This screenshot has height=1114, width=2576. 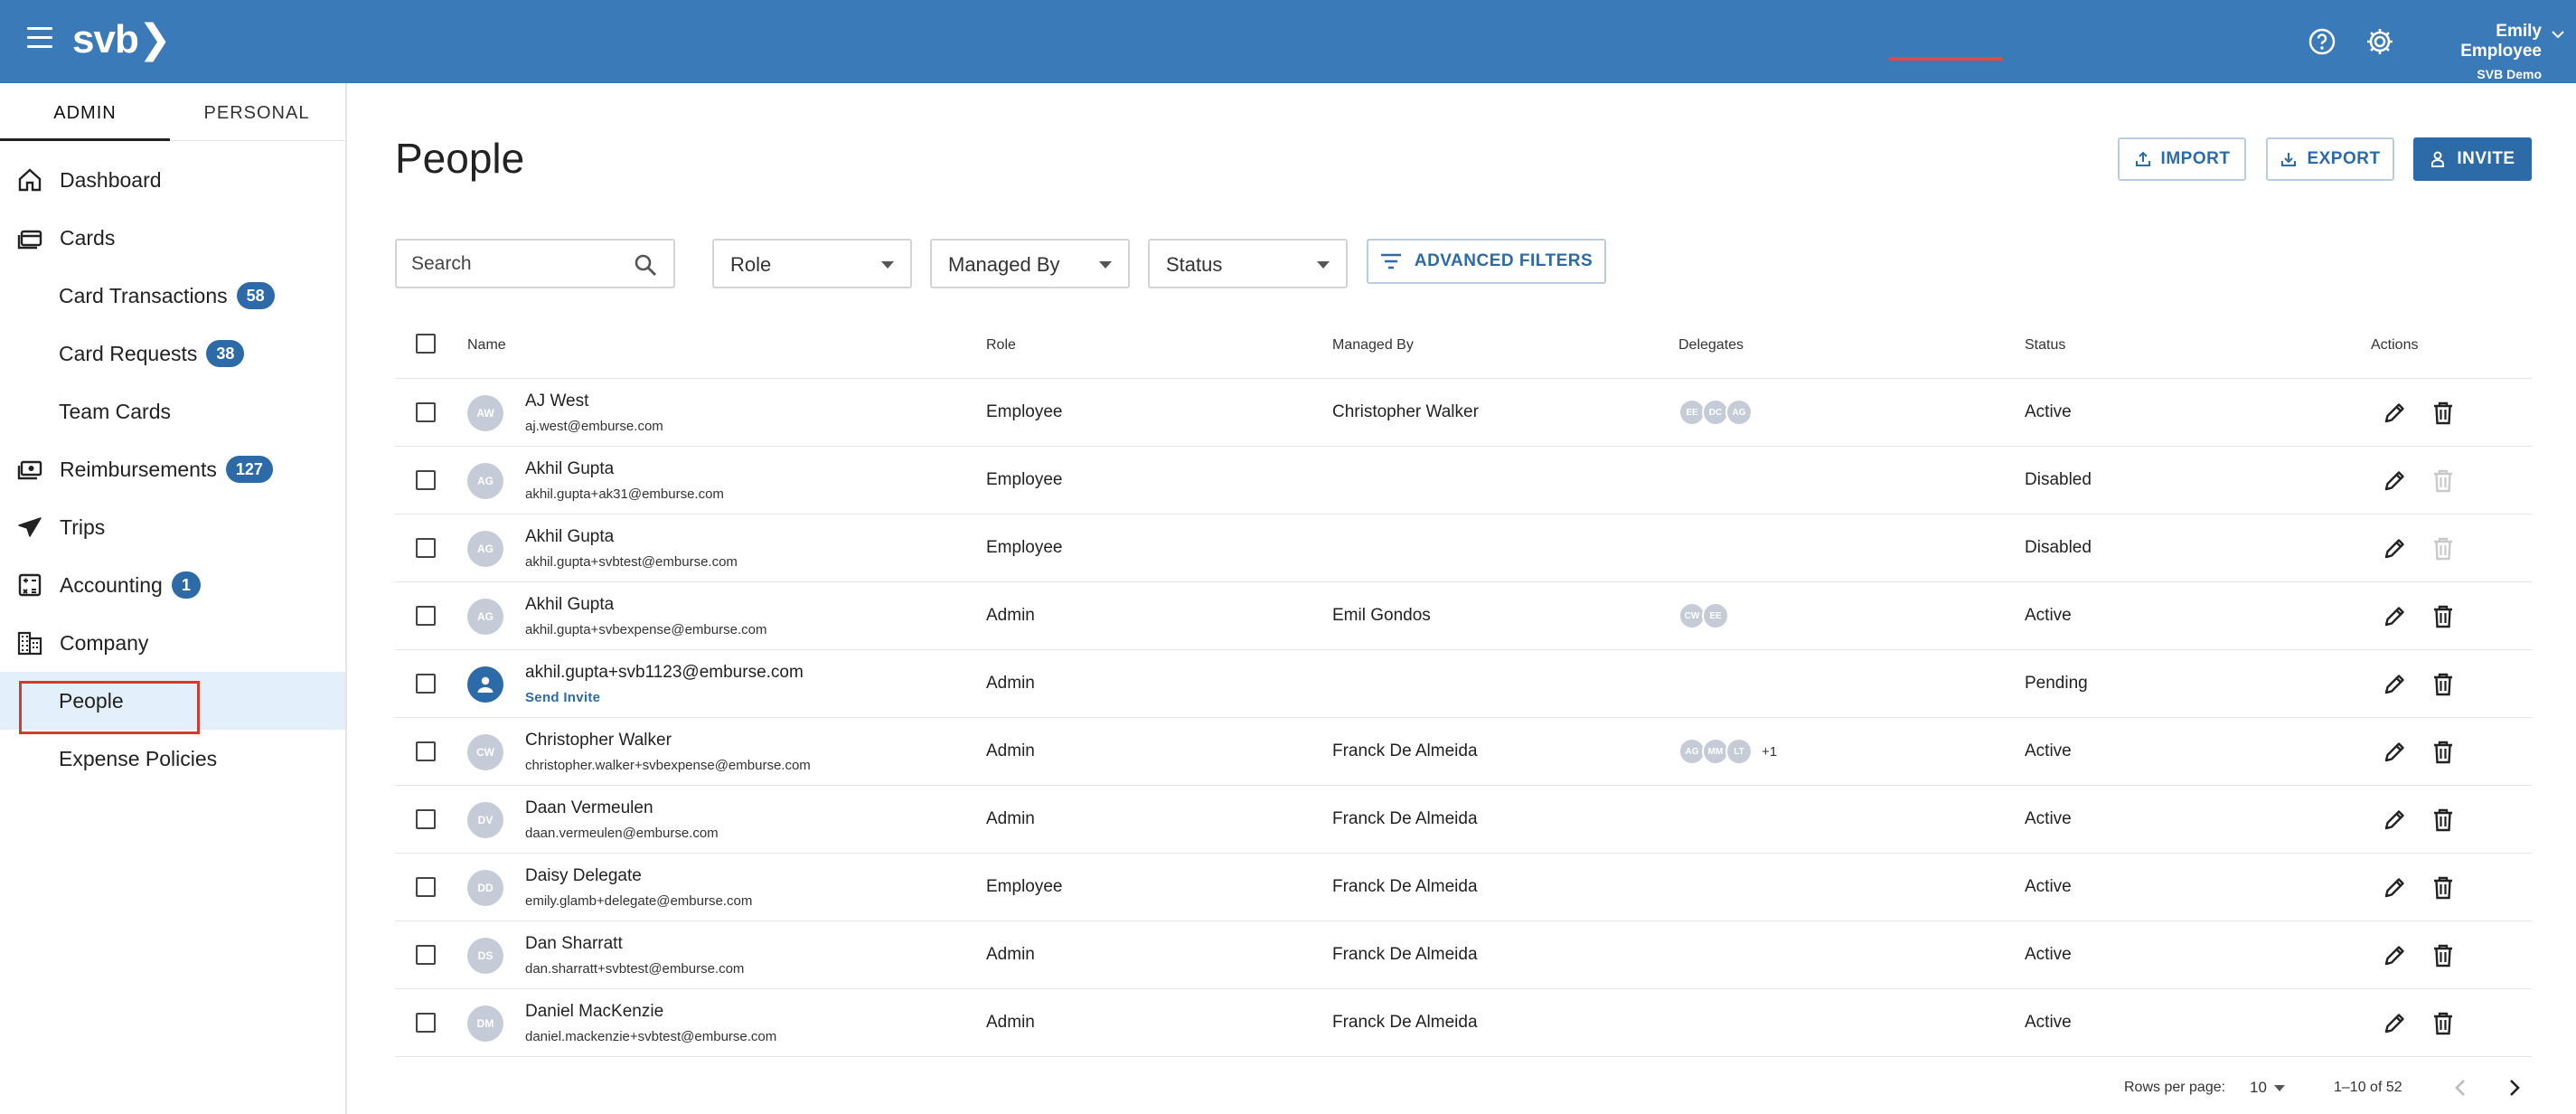 I want to click on search-field, so click(x=535, y=263).